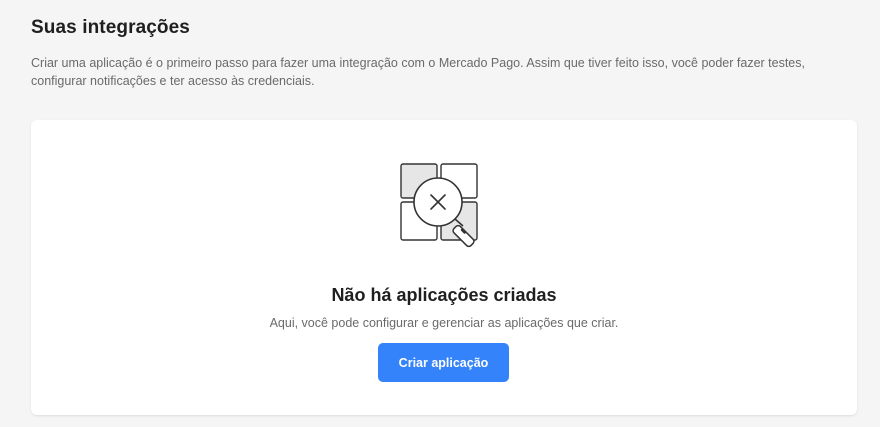 The width and height of the screenshot is (880, 427). Describe the element at coordinates (444, 295) in the screenshot. I see `empty-state-title: Não há aplicações criadas` at that location.